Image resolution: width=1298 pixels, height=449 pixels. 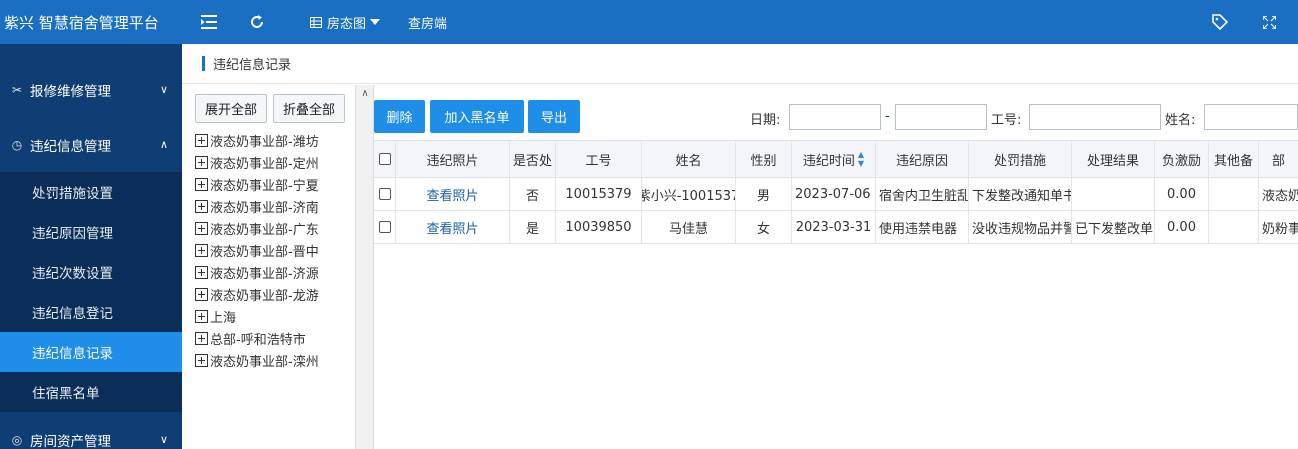 What do you see at coordinates (533, 227) in the screenshot?
I see `handled-cell: 是` at bounding box center [533, 227].